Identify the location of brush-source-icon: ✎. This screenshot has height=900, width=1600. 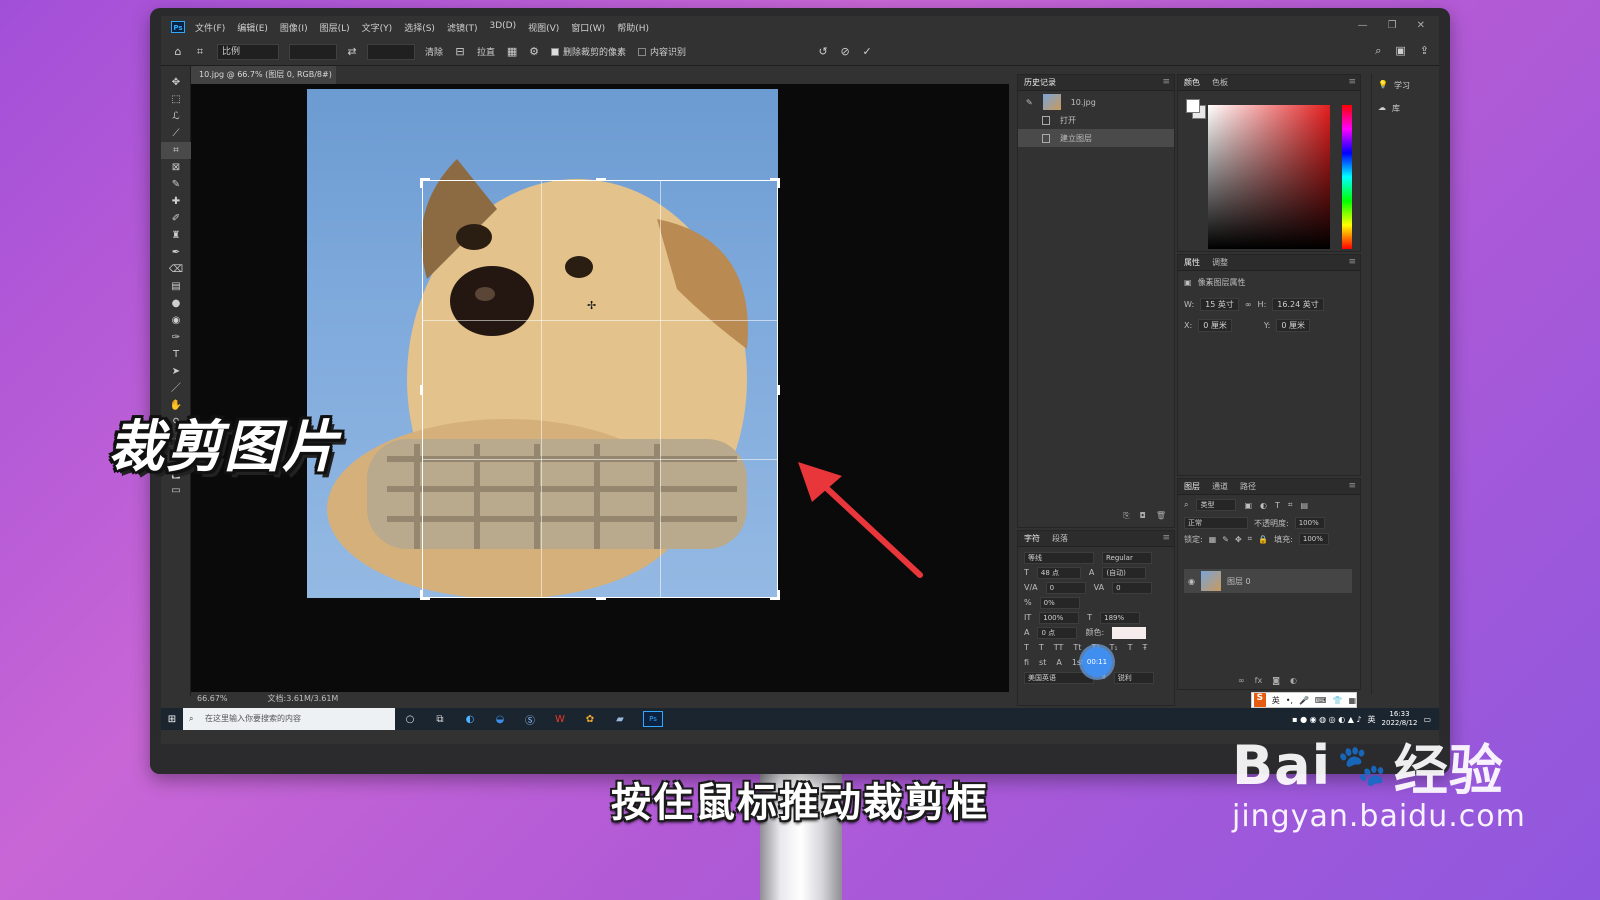
(1029, 102).